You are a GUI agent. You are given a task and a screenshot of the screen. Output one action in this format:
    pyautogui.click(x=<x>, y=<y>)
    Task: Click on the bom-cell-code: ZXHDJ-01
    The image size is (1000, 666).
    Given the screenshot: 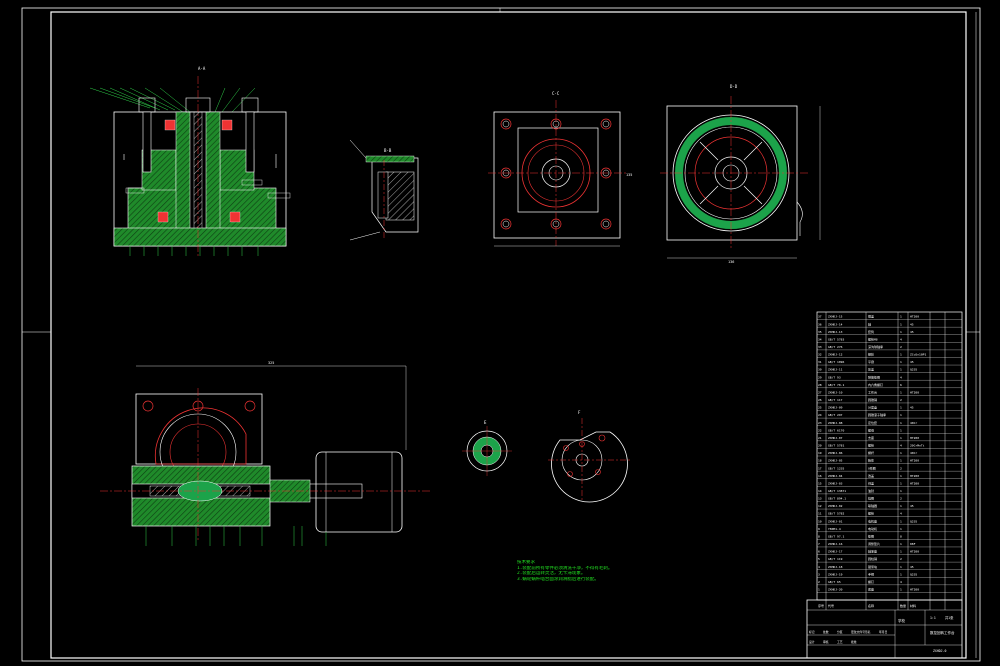 What is the action you would take?
    pyautogui.click(x=835, y=521)
    